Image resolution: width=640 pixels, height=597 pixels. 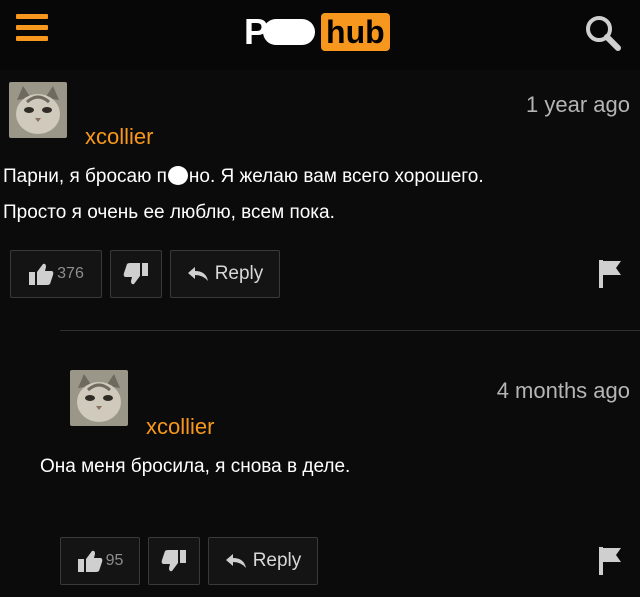 I want to click on dislike-button, so click(x=174, y=561).